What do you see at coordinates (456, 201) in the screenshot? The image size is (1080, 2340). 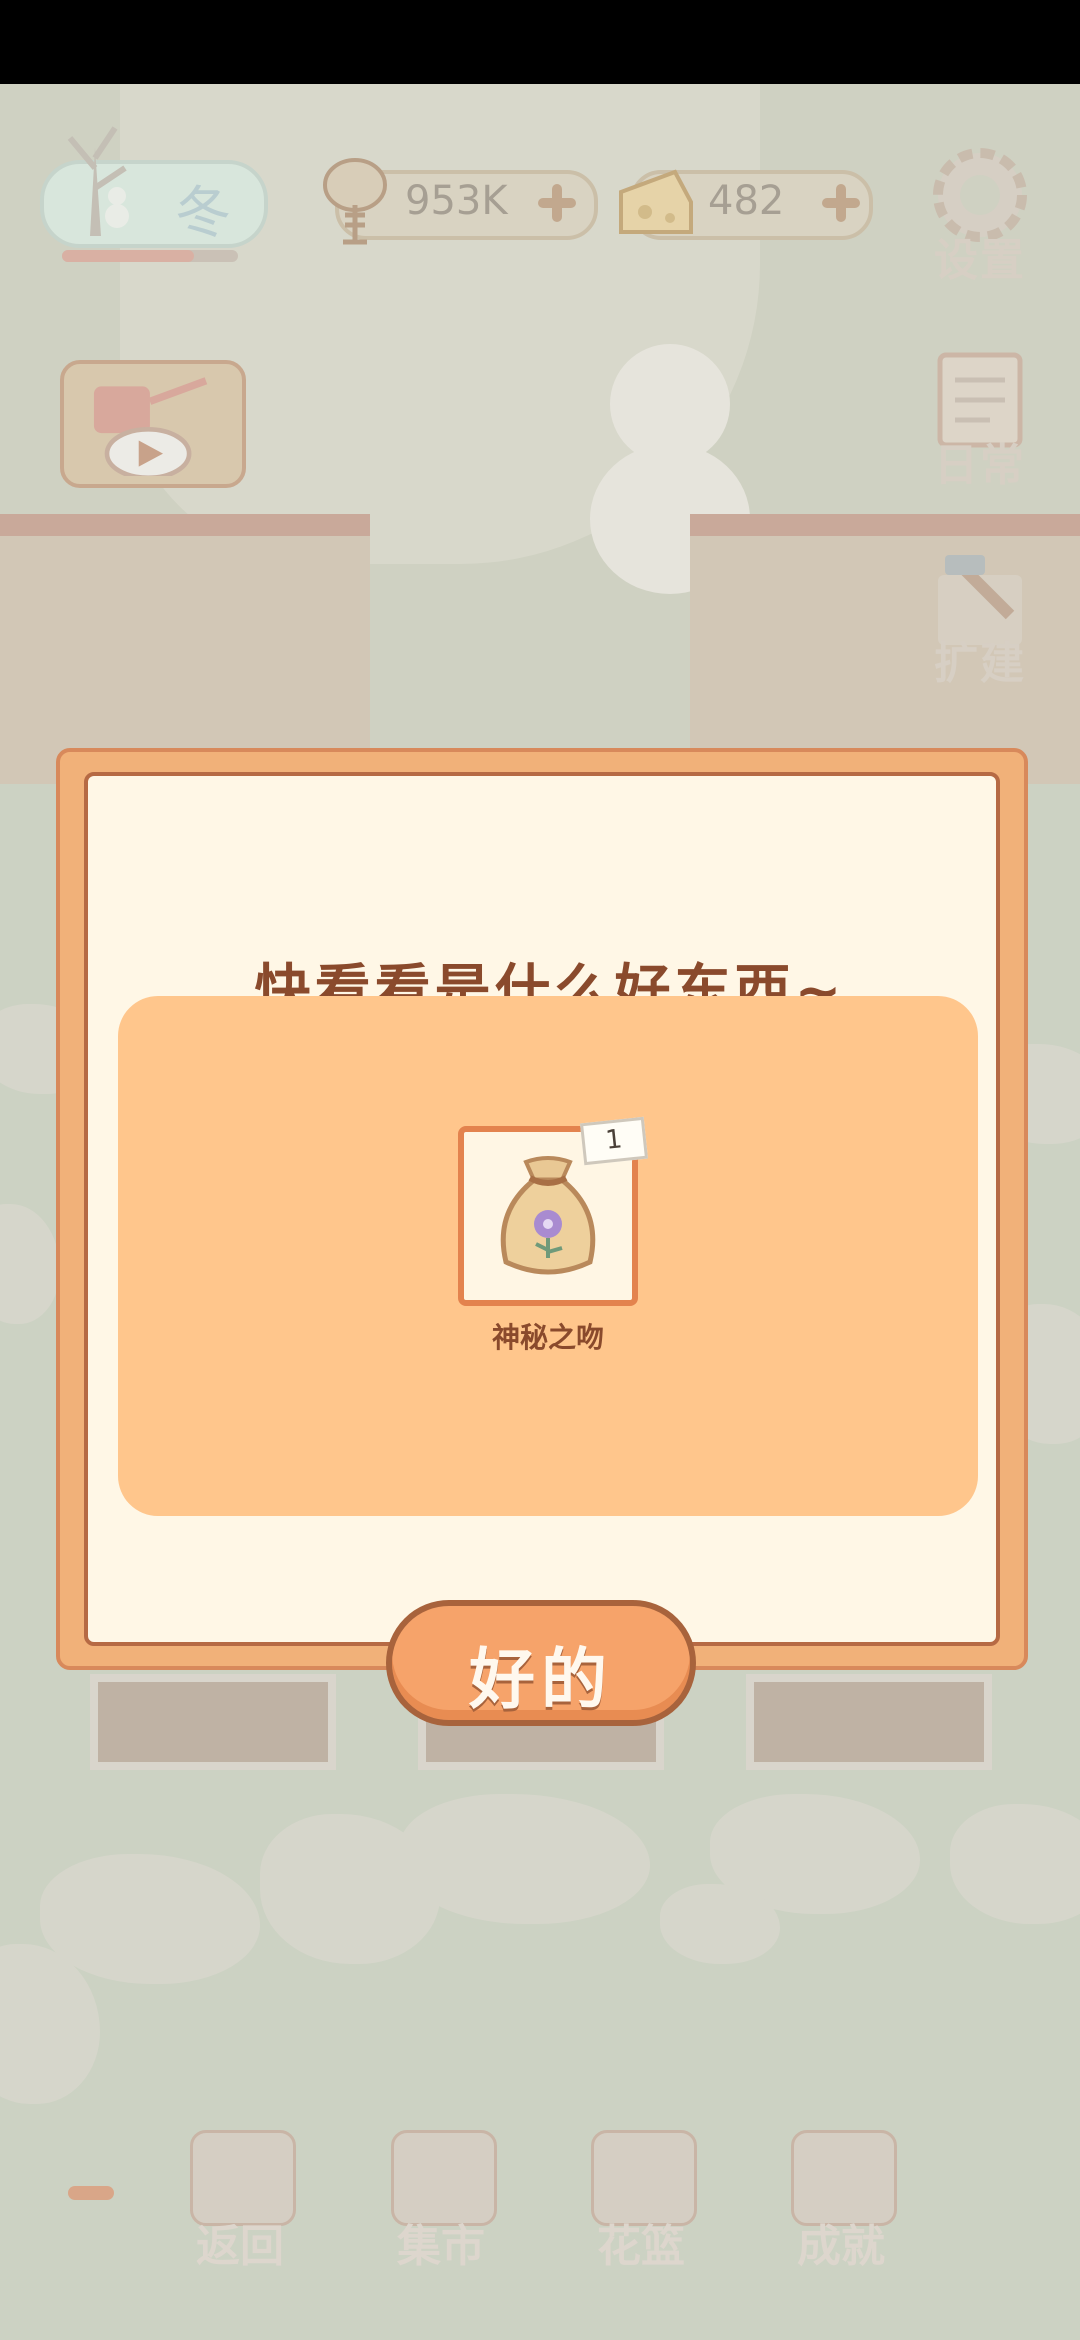 I see `fish-amount: 953K` at bounding box center [456, 201].